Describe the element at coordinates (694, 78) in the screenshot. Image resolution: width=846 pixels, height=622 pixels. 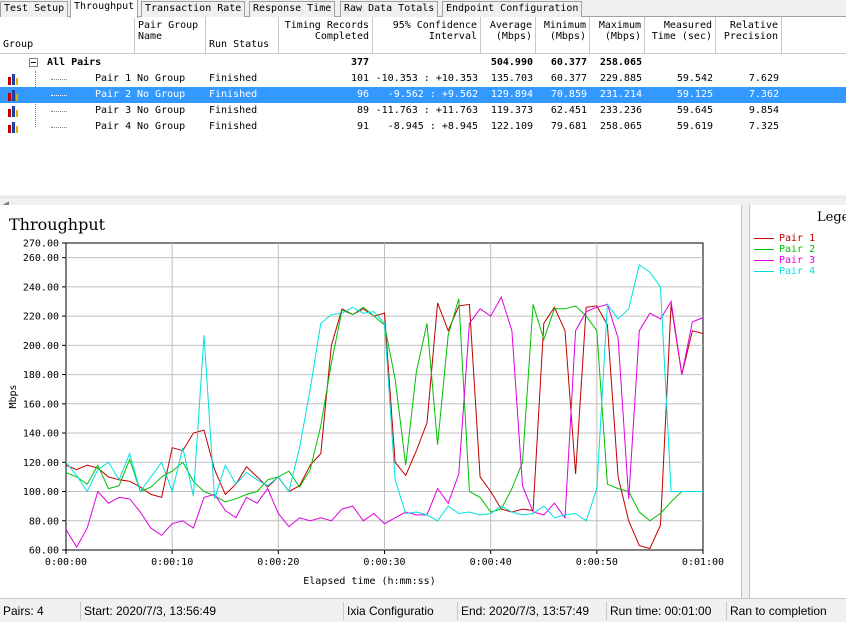
I see `measured-time: 59.542` at that location.